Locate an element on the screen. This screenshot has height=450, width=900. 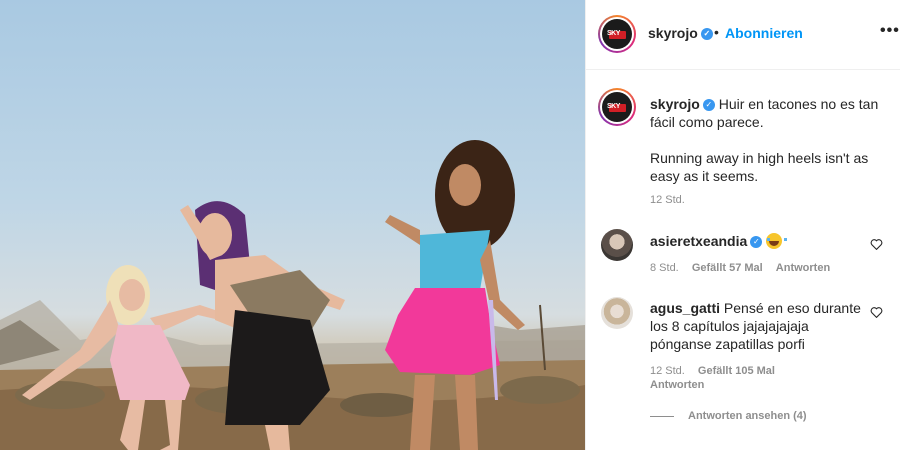
caption-timestamp: 12 Std. is located at coordinates (667, 200).